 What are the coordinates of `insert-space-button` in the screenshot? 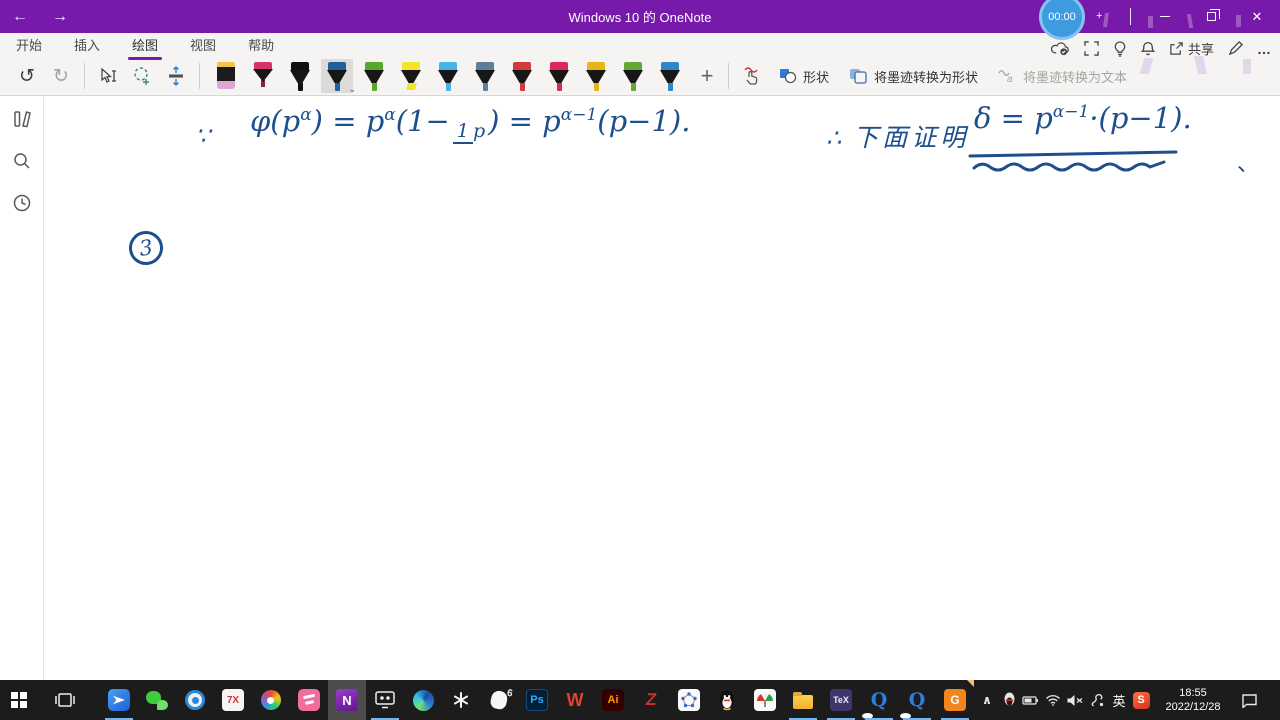 It's located at (176, 76).